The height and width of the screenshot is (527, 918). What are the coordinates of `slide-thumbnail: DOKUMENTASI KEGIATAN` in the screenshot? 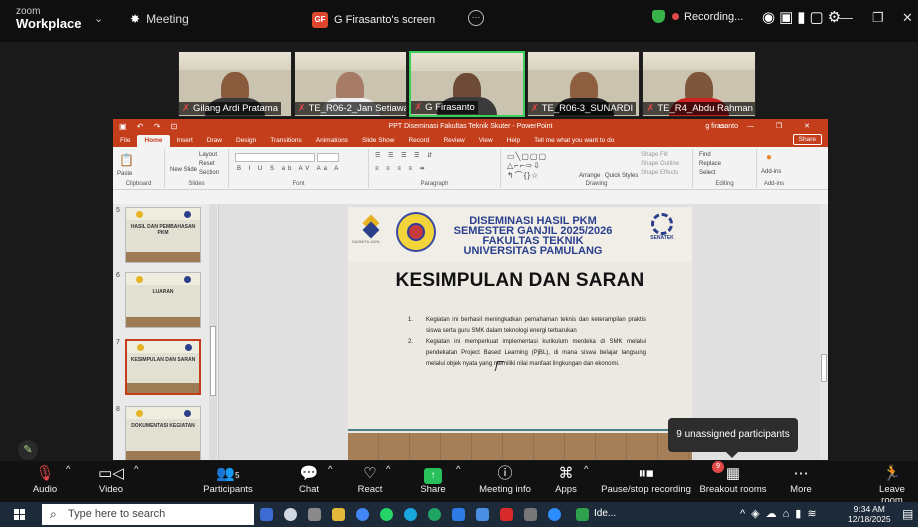 It's located at (163, 433).